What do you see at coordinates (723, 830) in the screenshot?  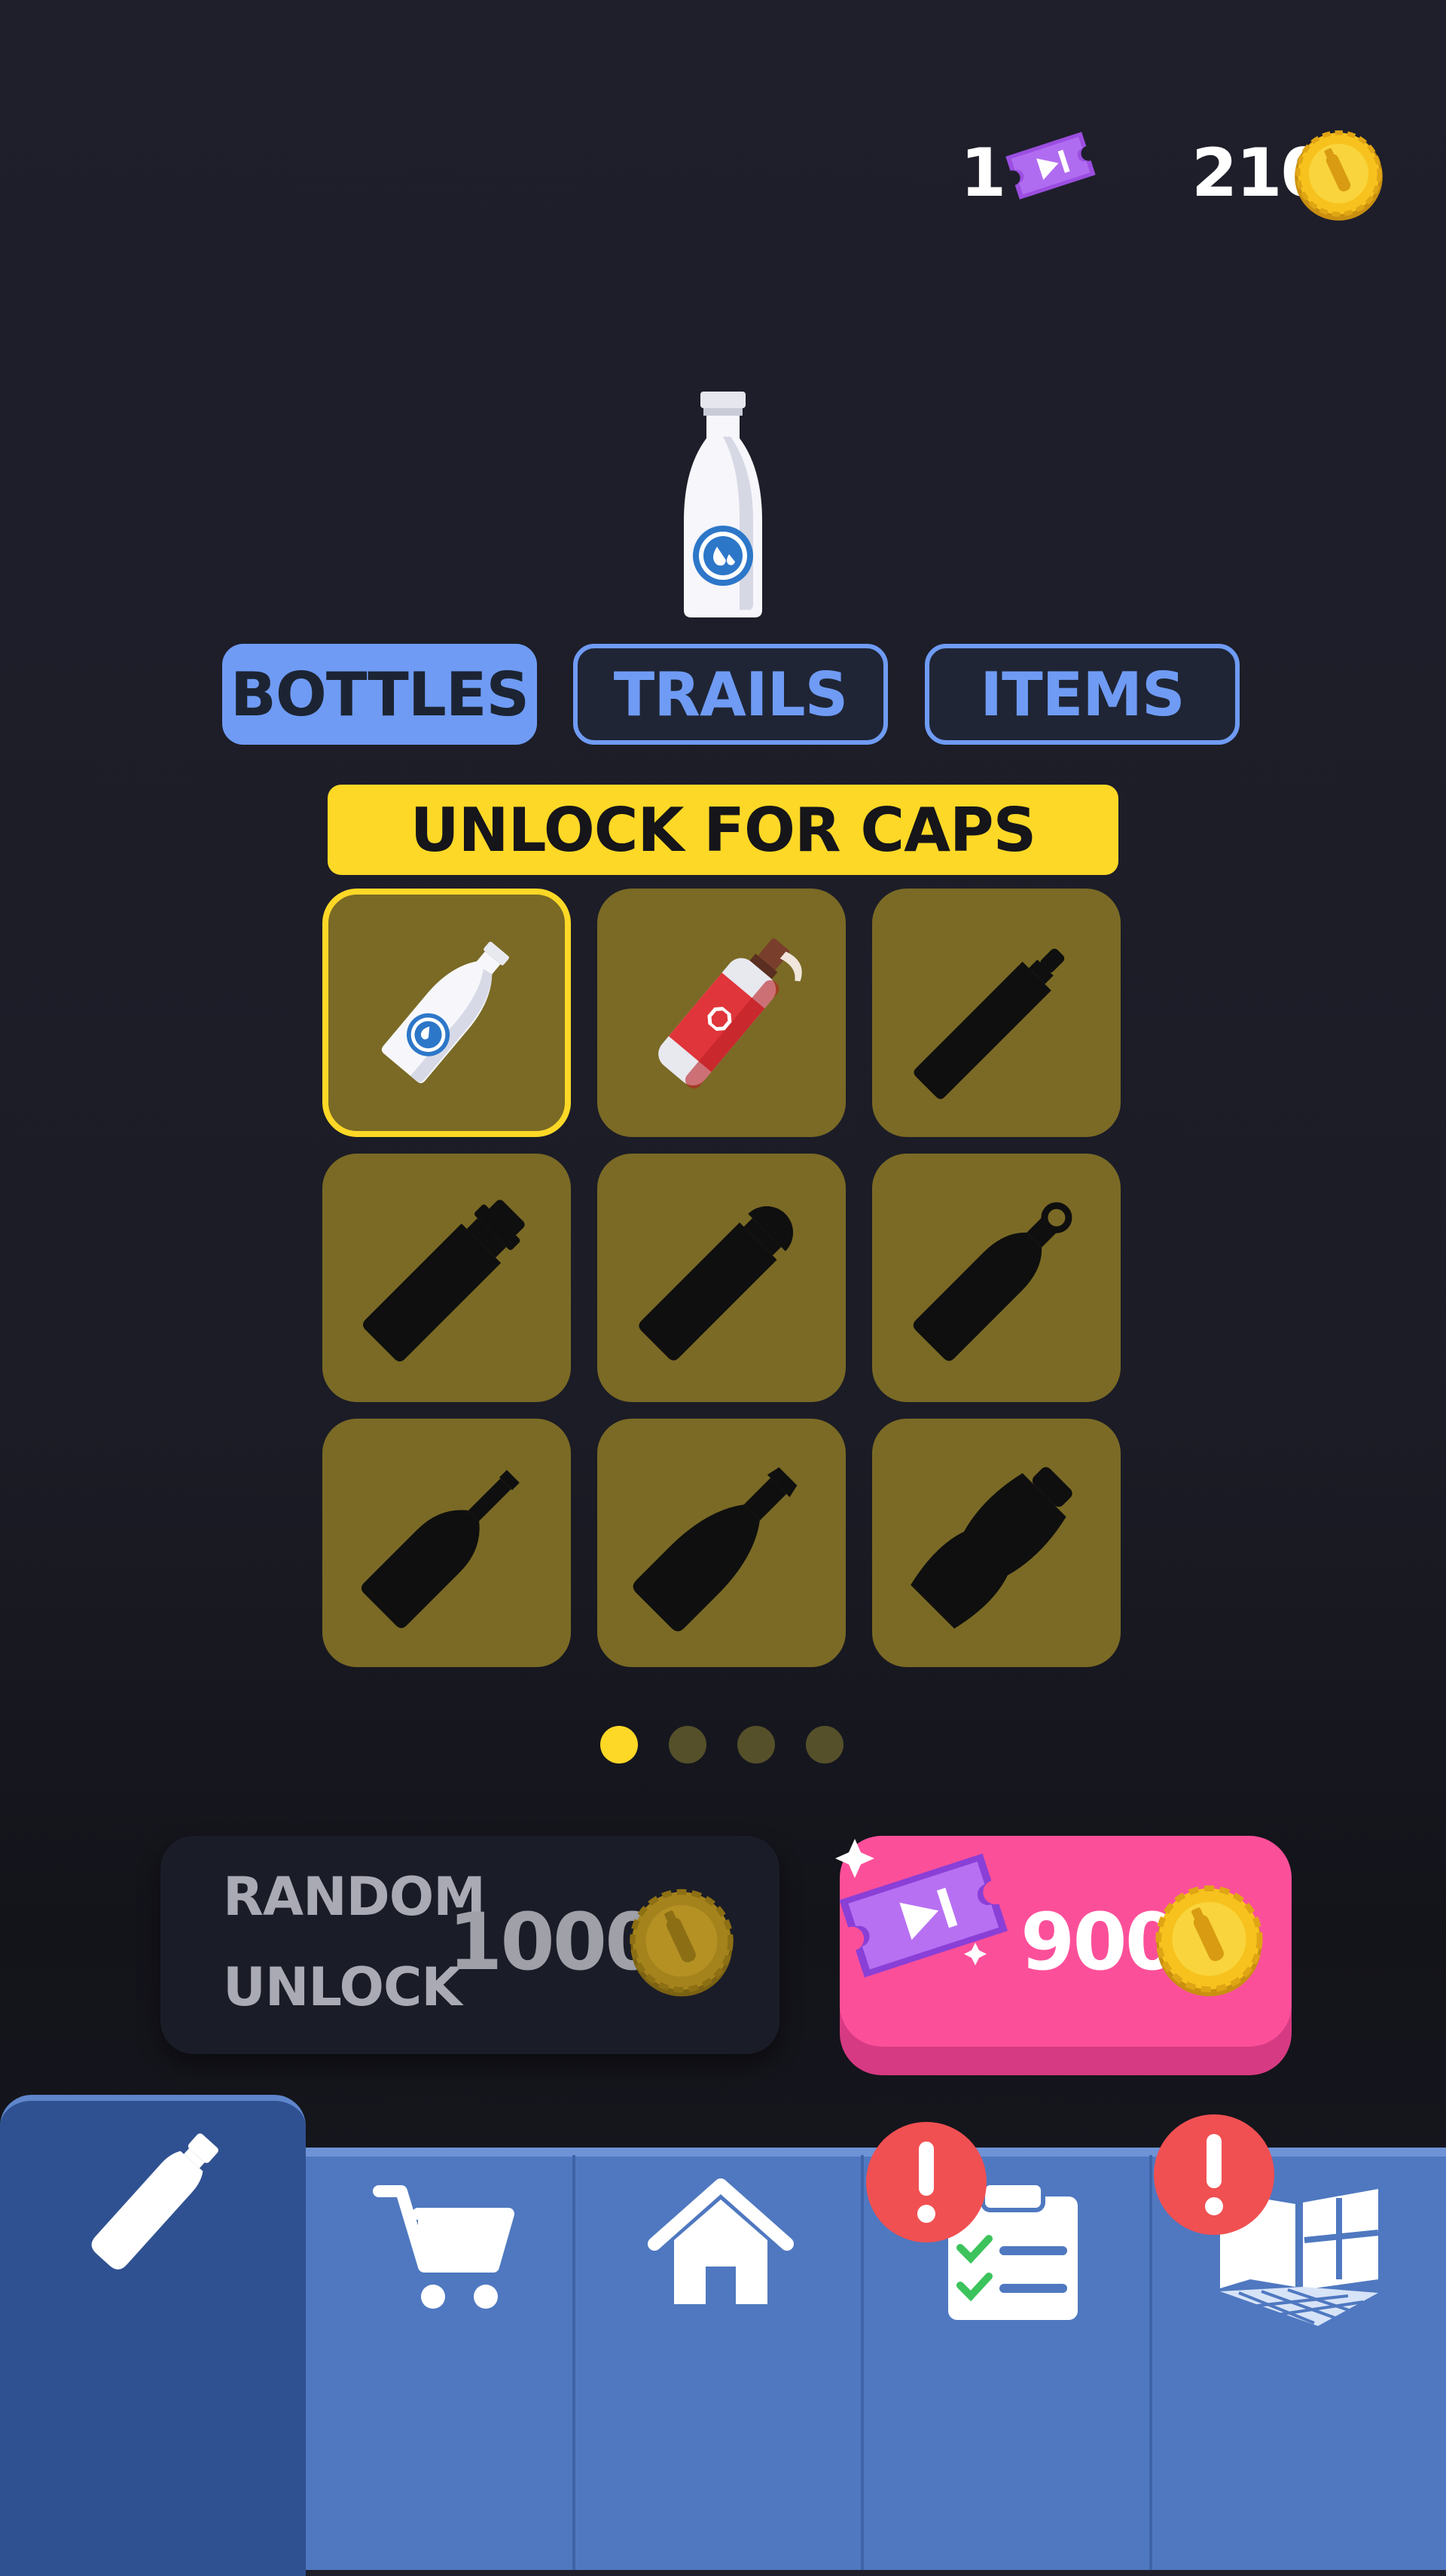 I see `unlock-for-caps-banner: UNLOCK FOR CAPS` at bounding box center [723, 830].